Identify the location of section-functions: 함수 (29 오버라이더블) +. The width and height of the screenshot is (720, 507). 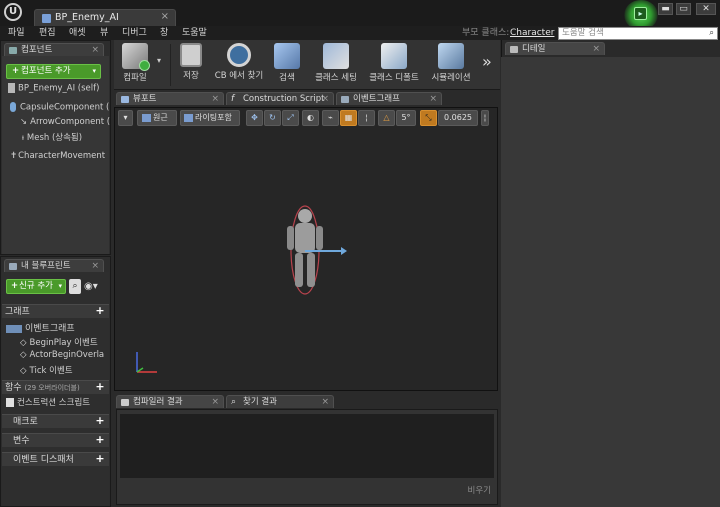
(55, 387).